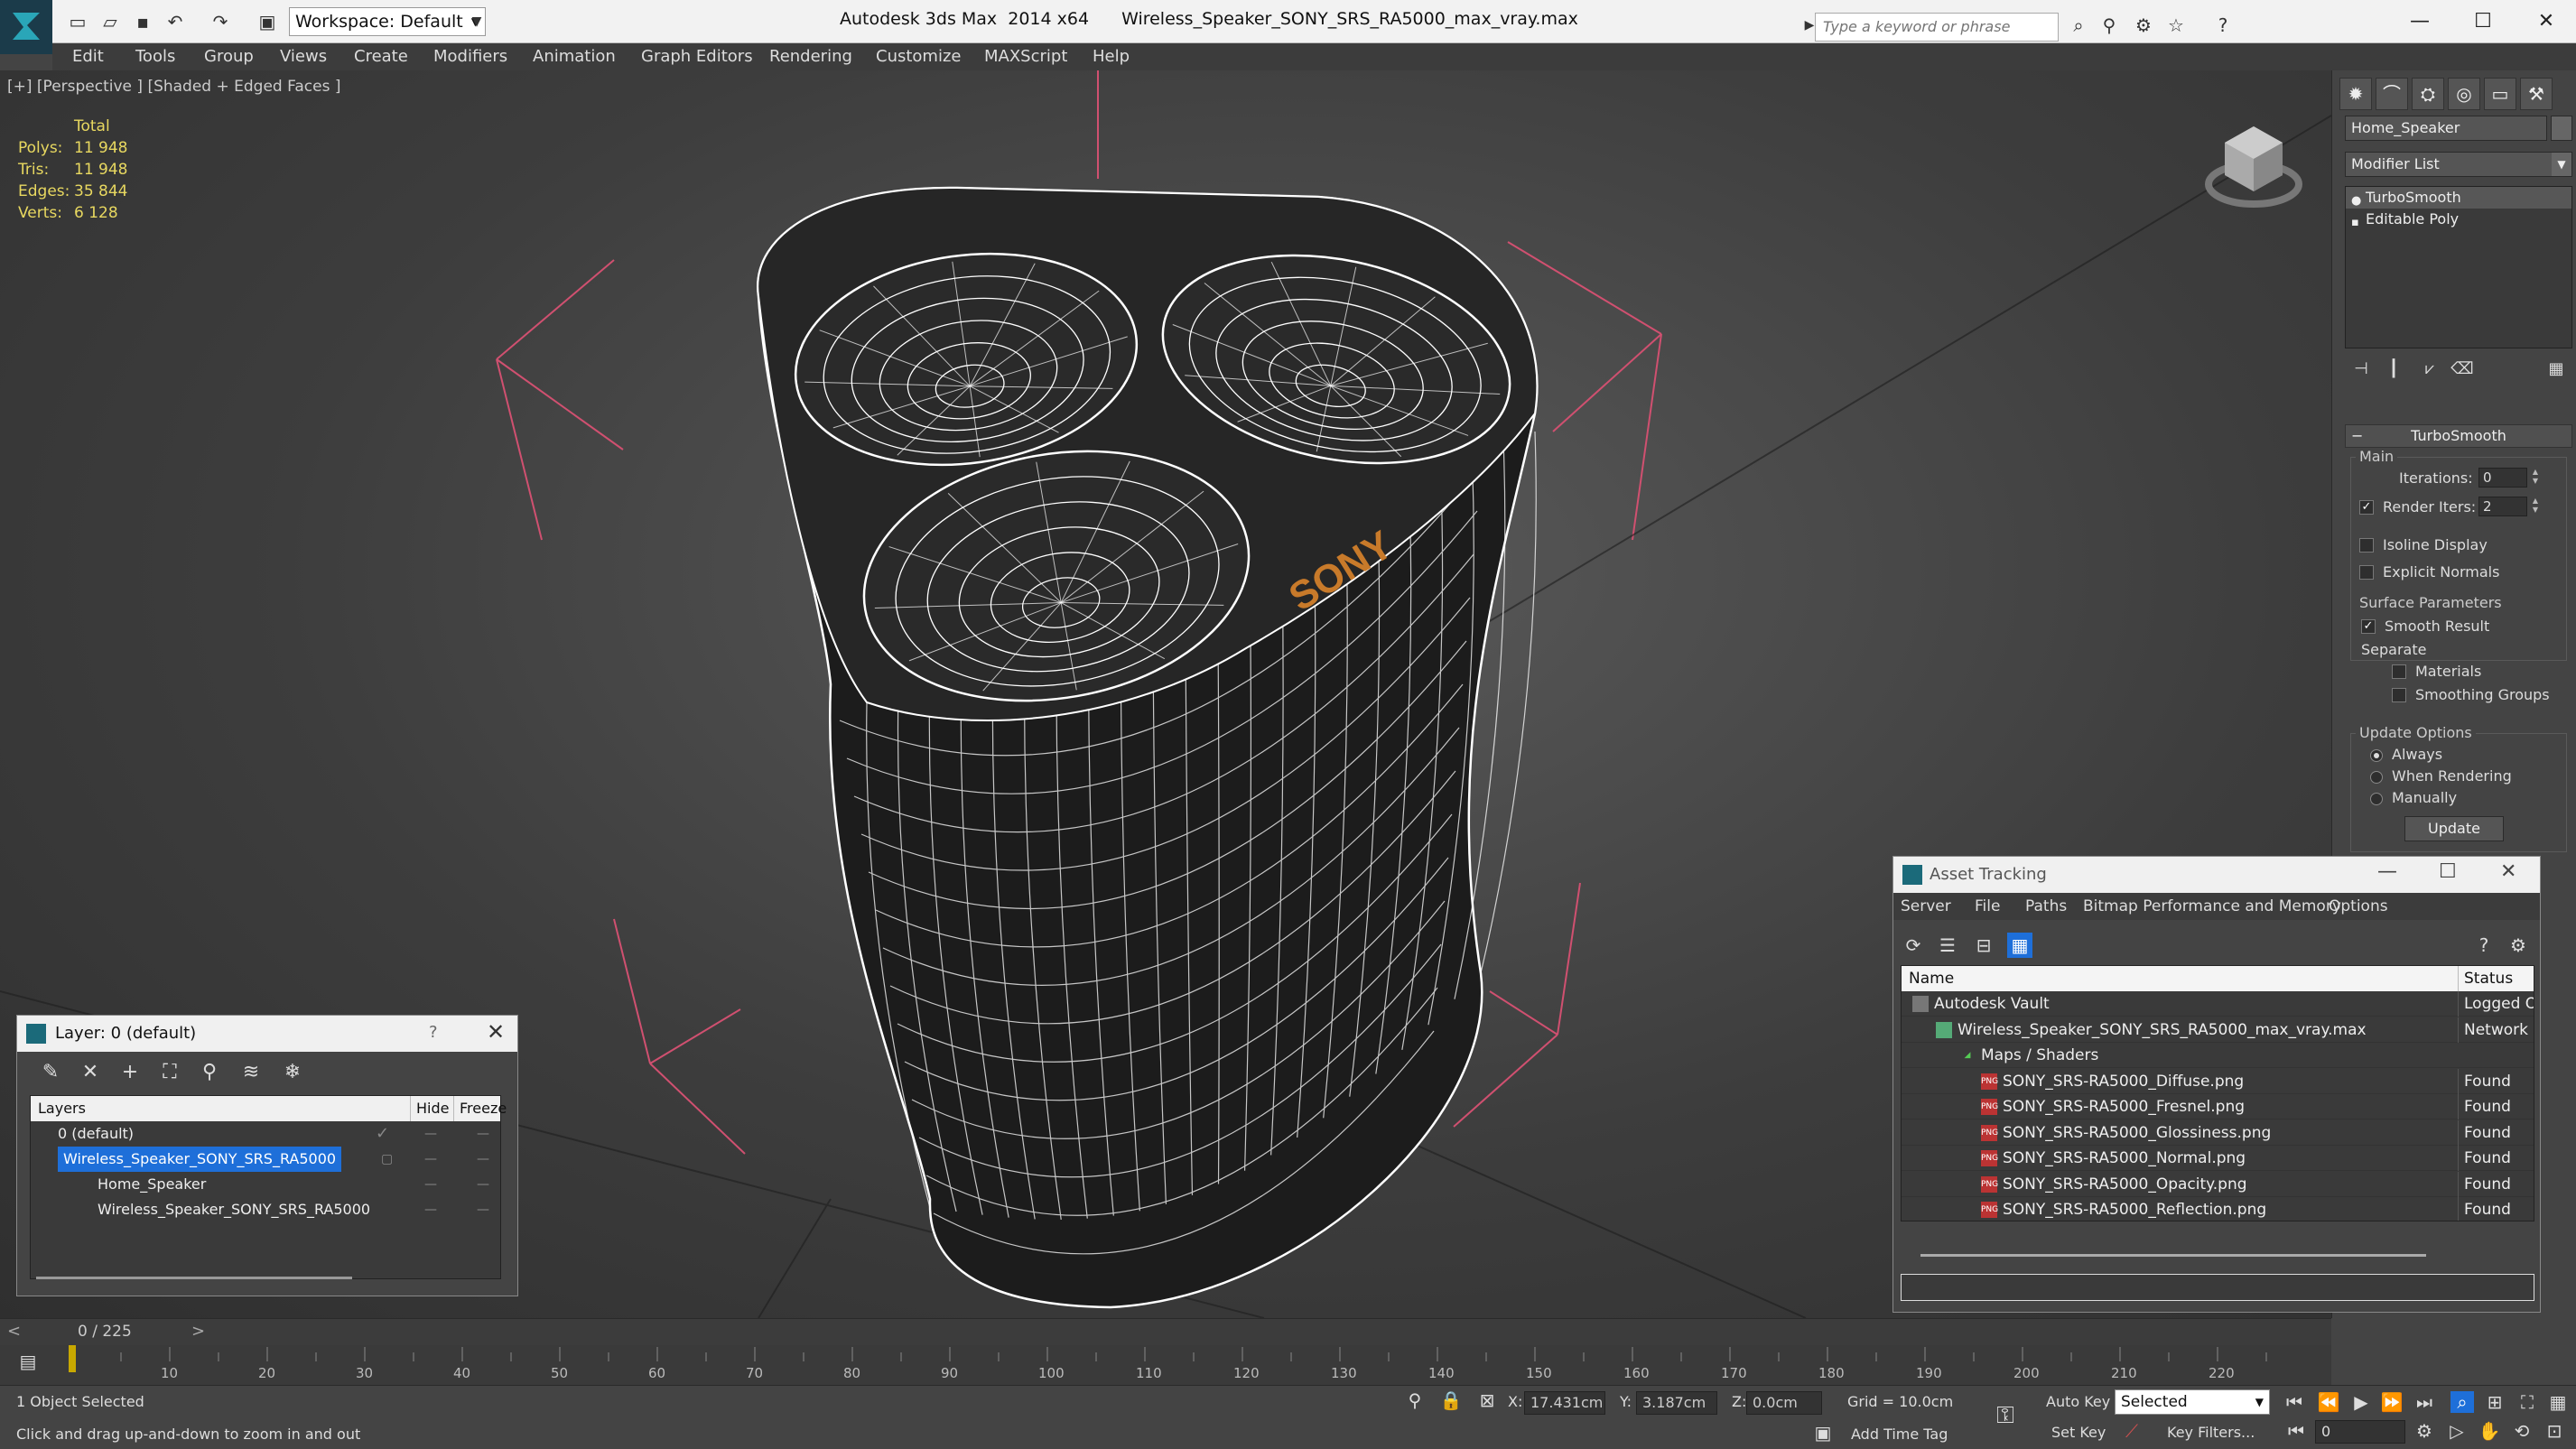 Image resolution: width=2576 pixels, height=1449 pixels. I want to click on go-to-end-icon: ⏭, so click(2424, 1402).